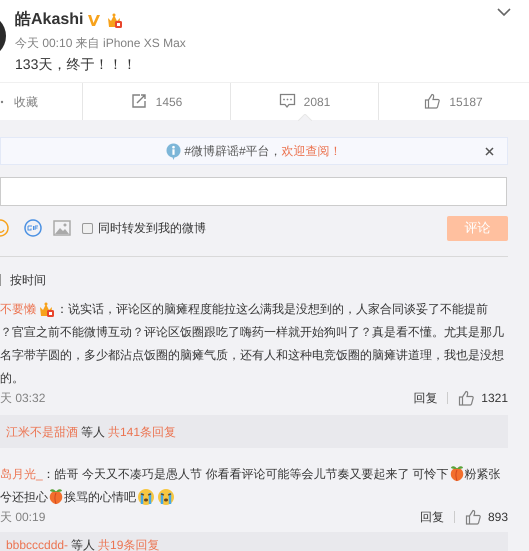 The image size is (529, 551). I want to click on chevron-down-icon, so click(504, 12).